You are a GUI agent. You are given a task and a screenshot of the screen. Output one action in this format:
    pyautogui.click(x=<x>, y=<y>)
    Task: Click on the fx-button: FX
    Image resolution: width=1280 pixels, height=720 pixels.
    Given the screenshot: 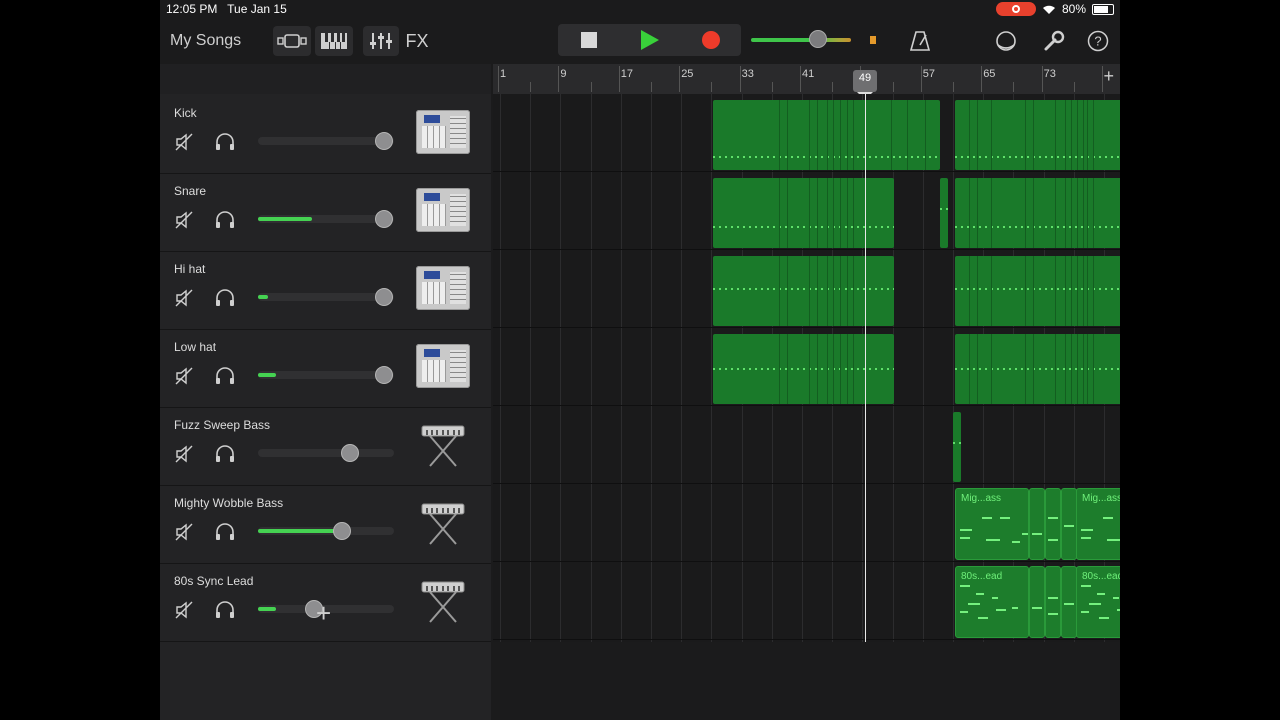 What is the action you would take?
    pyautogui.click(x=417, y=41)
    